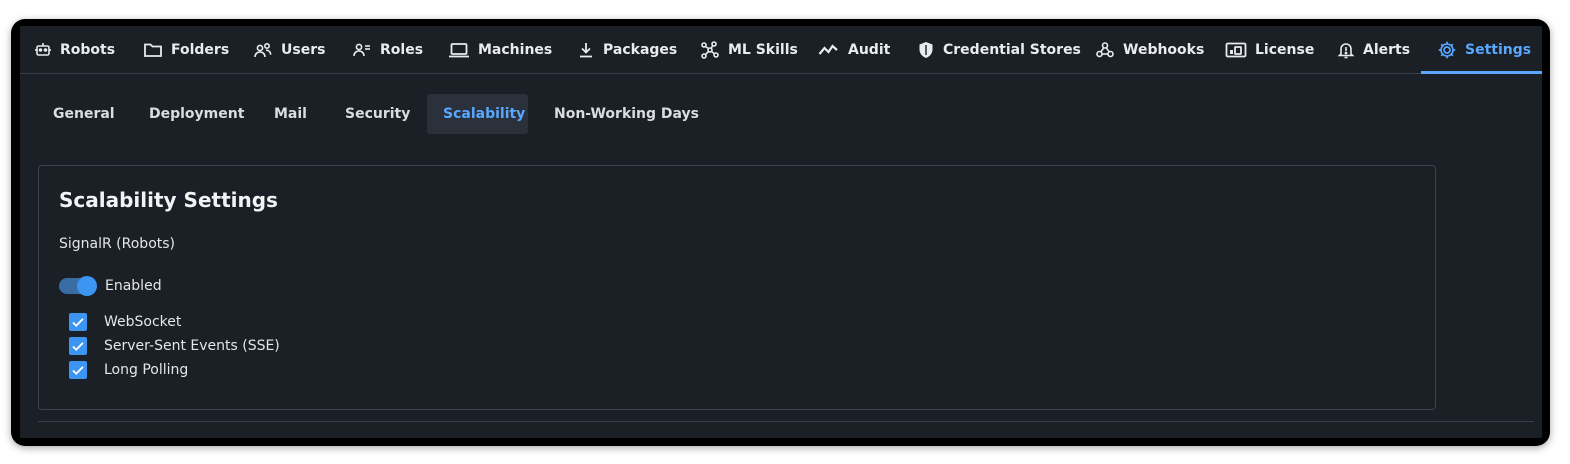  Describe the element at coordinates (303, 50) in the screenshot. I see `tab-label: Users` at that location.